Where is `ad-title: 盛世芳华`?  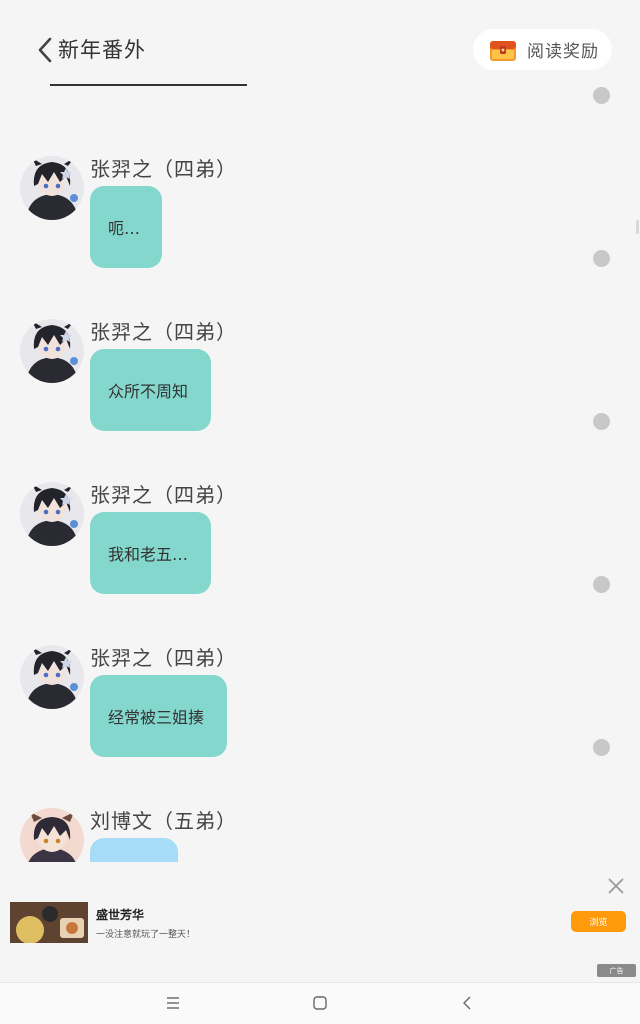 ad-title: 盛世芳华 is located at coordinates (120, 914).